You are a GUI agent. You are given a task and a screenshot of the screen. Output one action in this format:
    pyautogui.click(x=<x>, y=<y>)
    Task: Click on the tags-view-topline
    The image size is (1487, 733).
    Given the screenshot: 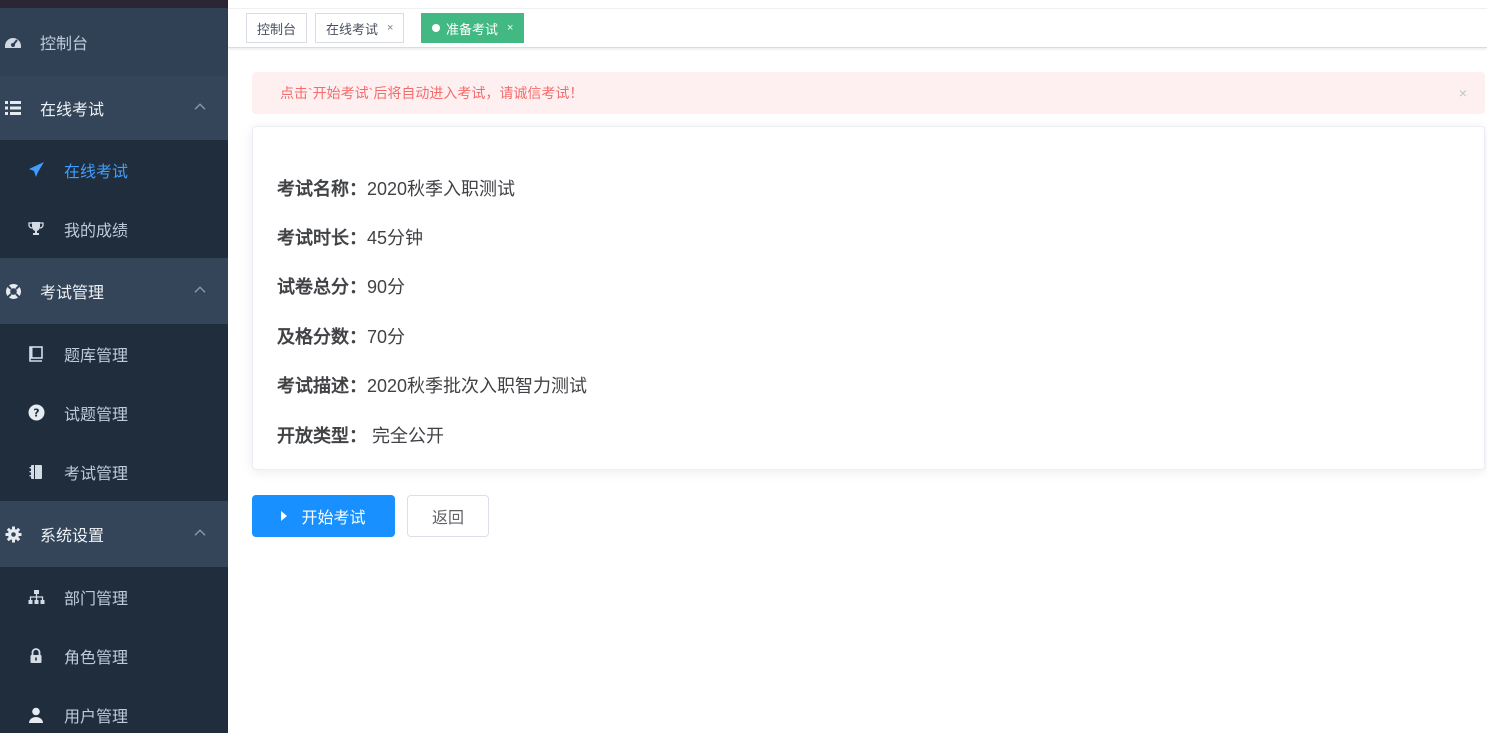 What is the action you would take?
    pyautogui.click(x=857, y=4)
    